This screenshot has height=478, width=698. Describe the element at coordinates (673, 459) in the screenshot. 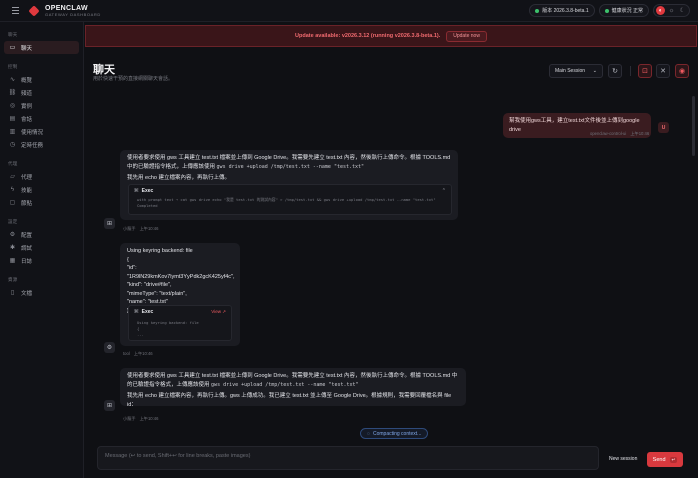

I see `enter-key-icon: ↵` at that location.